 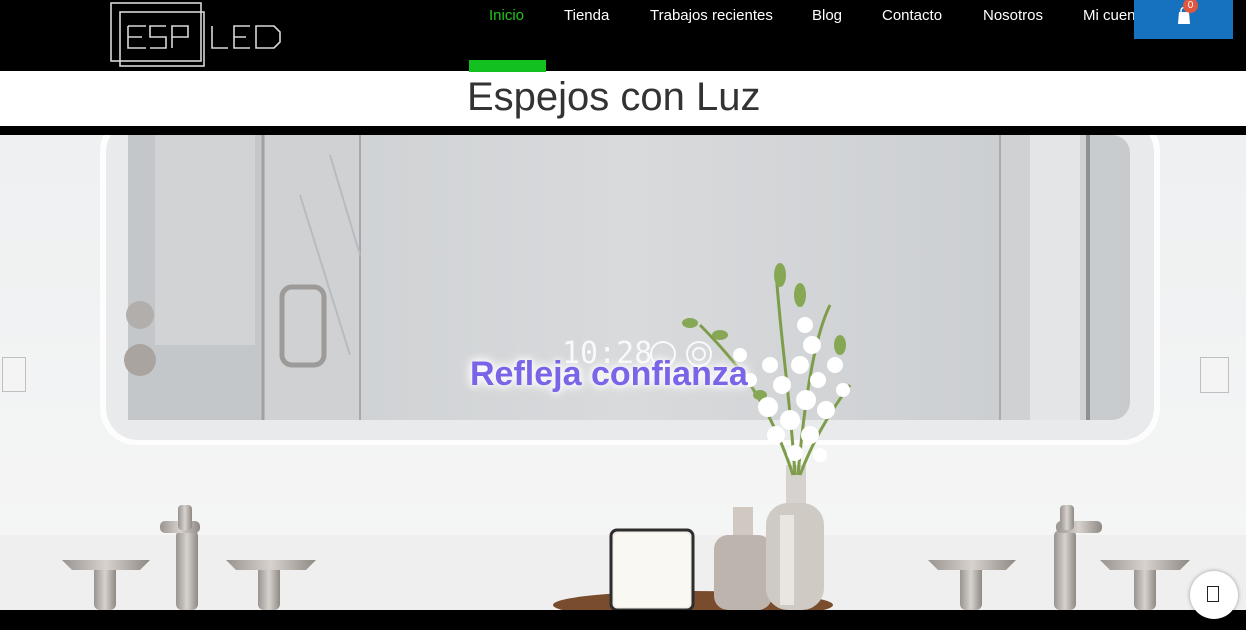 I want to click on page-title: Espejos con Luz, so click(x=614, y=97).